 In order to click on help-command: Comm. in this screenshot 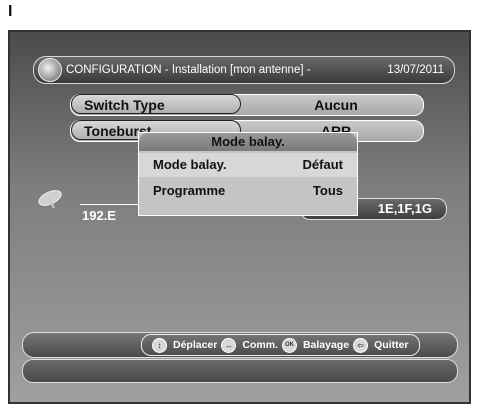, I will do `click(260, 345)`.